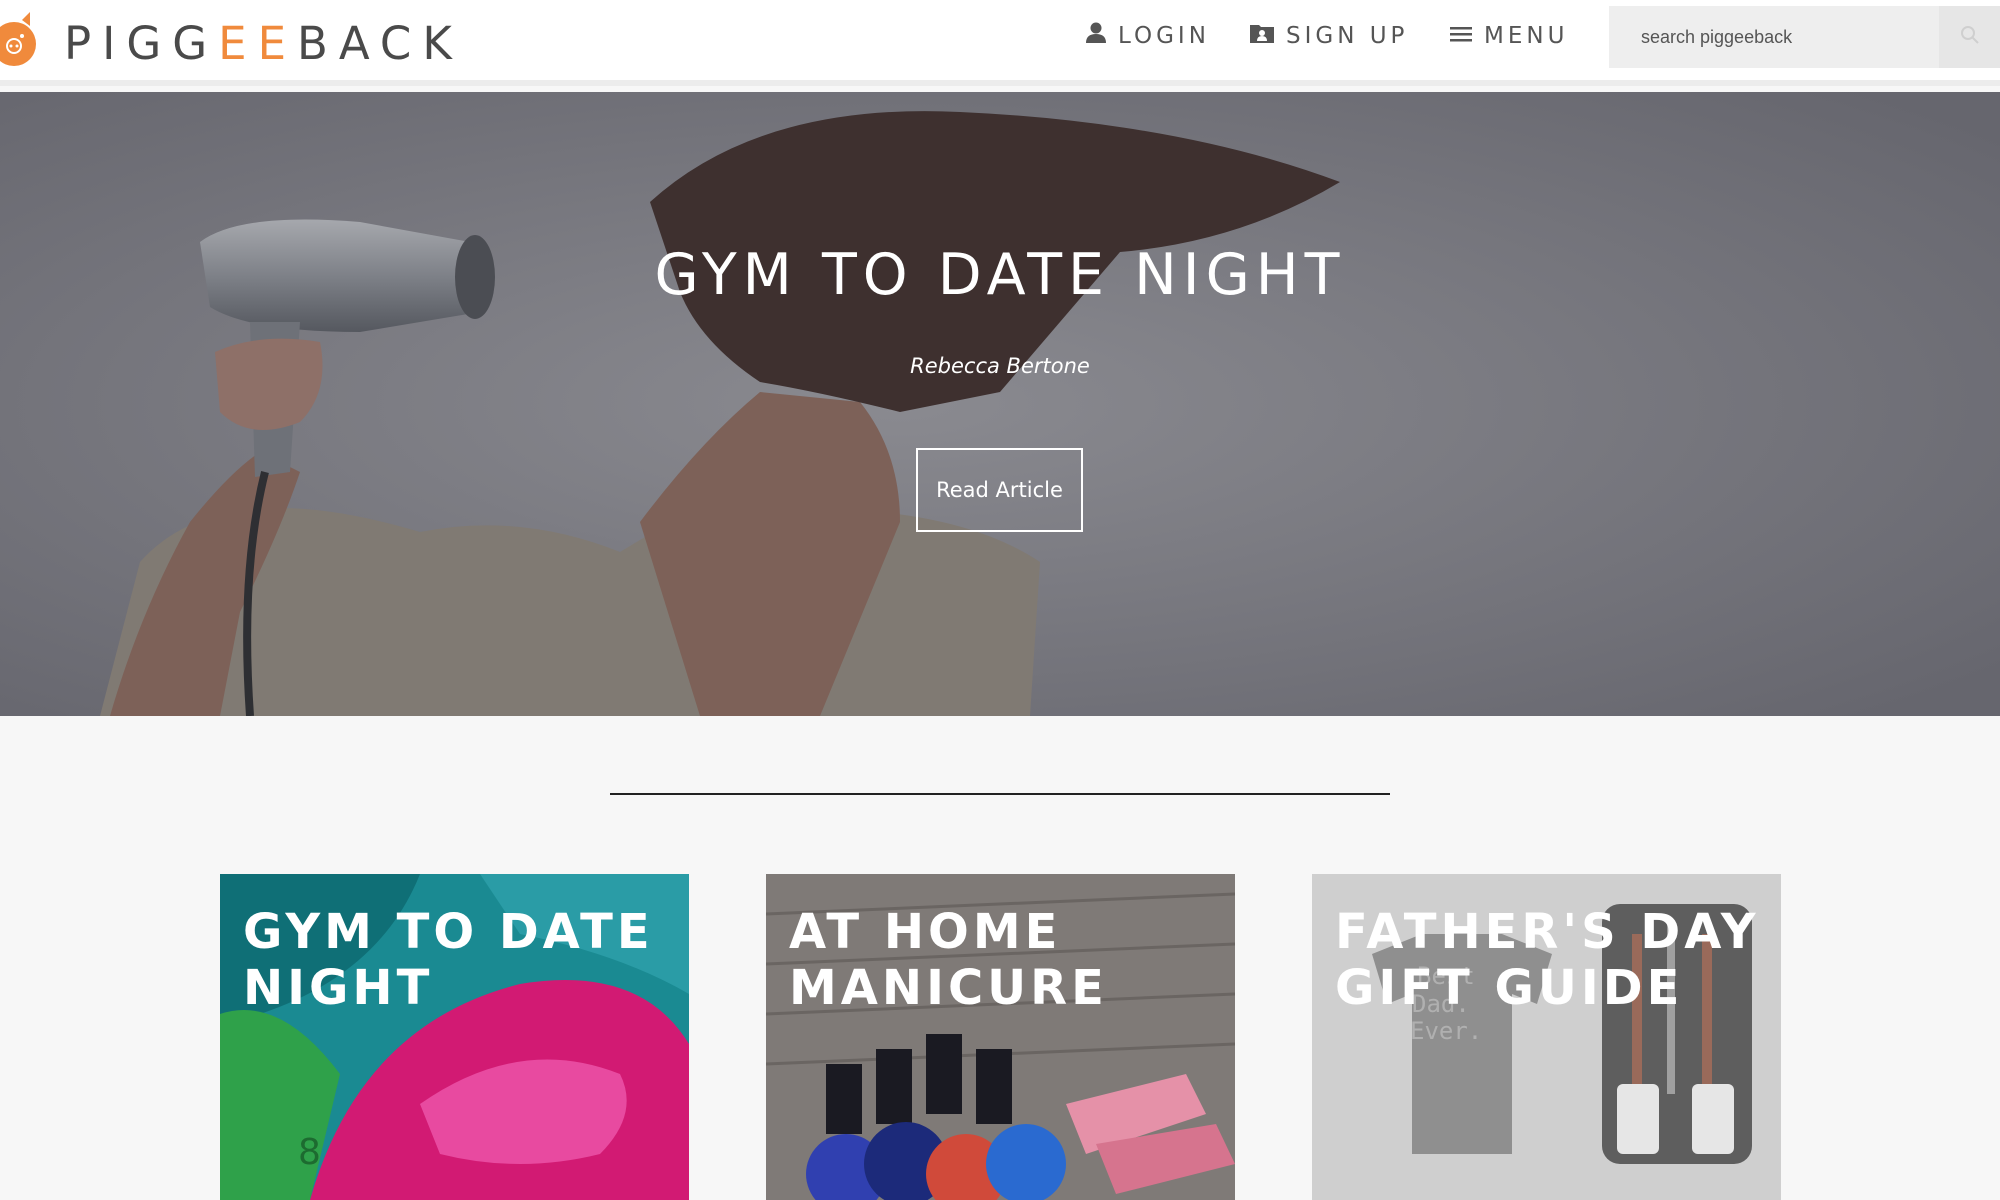  Describe the element at coordinates (454, 1037) in the screenshot. I see `article-card-gym: 8 GYM TO DATE NIGHT` at that location.